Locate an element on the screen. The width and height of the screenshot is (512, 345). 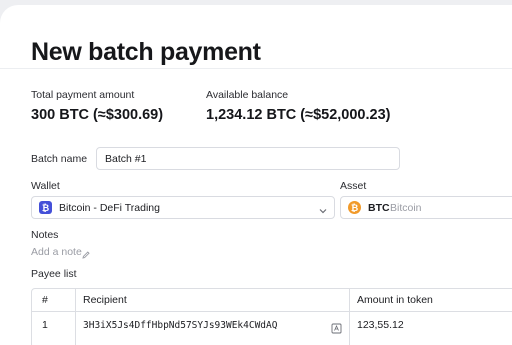
total-payment-value: 300 BTC (≈$300.69) is located at coordinates (97, 115).